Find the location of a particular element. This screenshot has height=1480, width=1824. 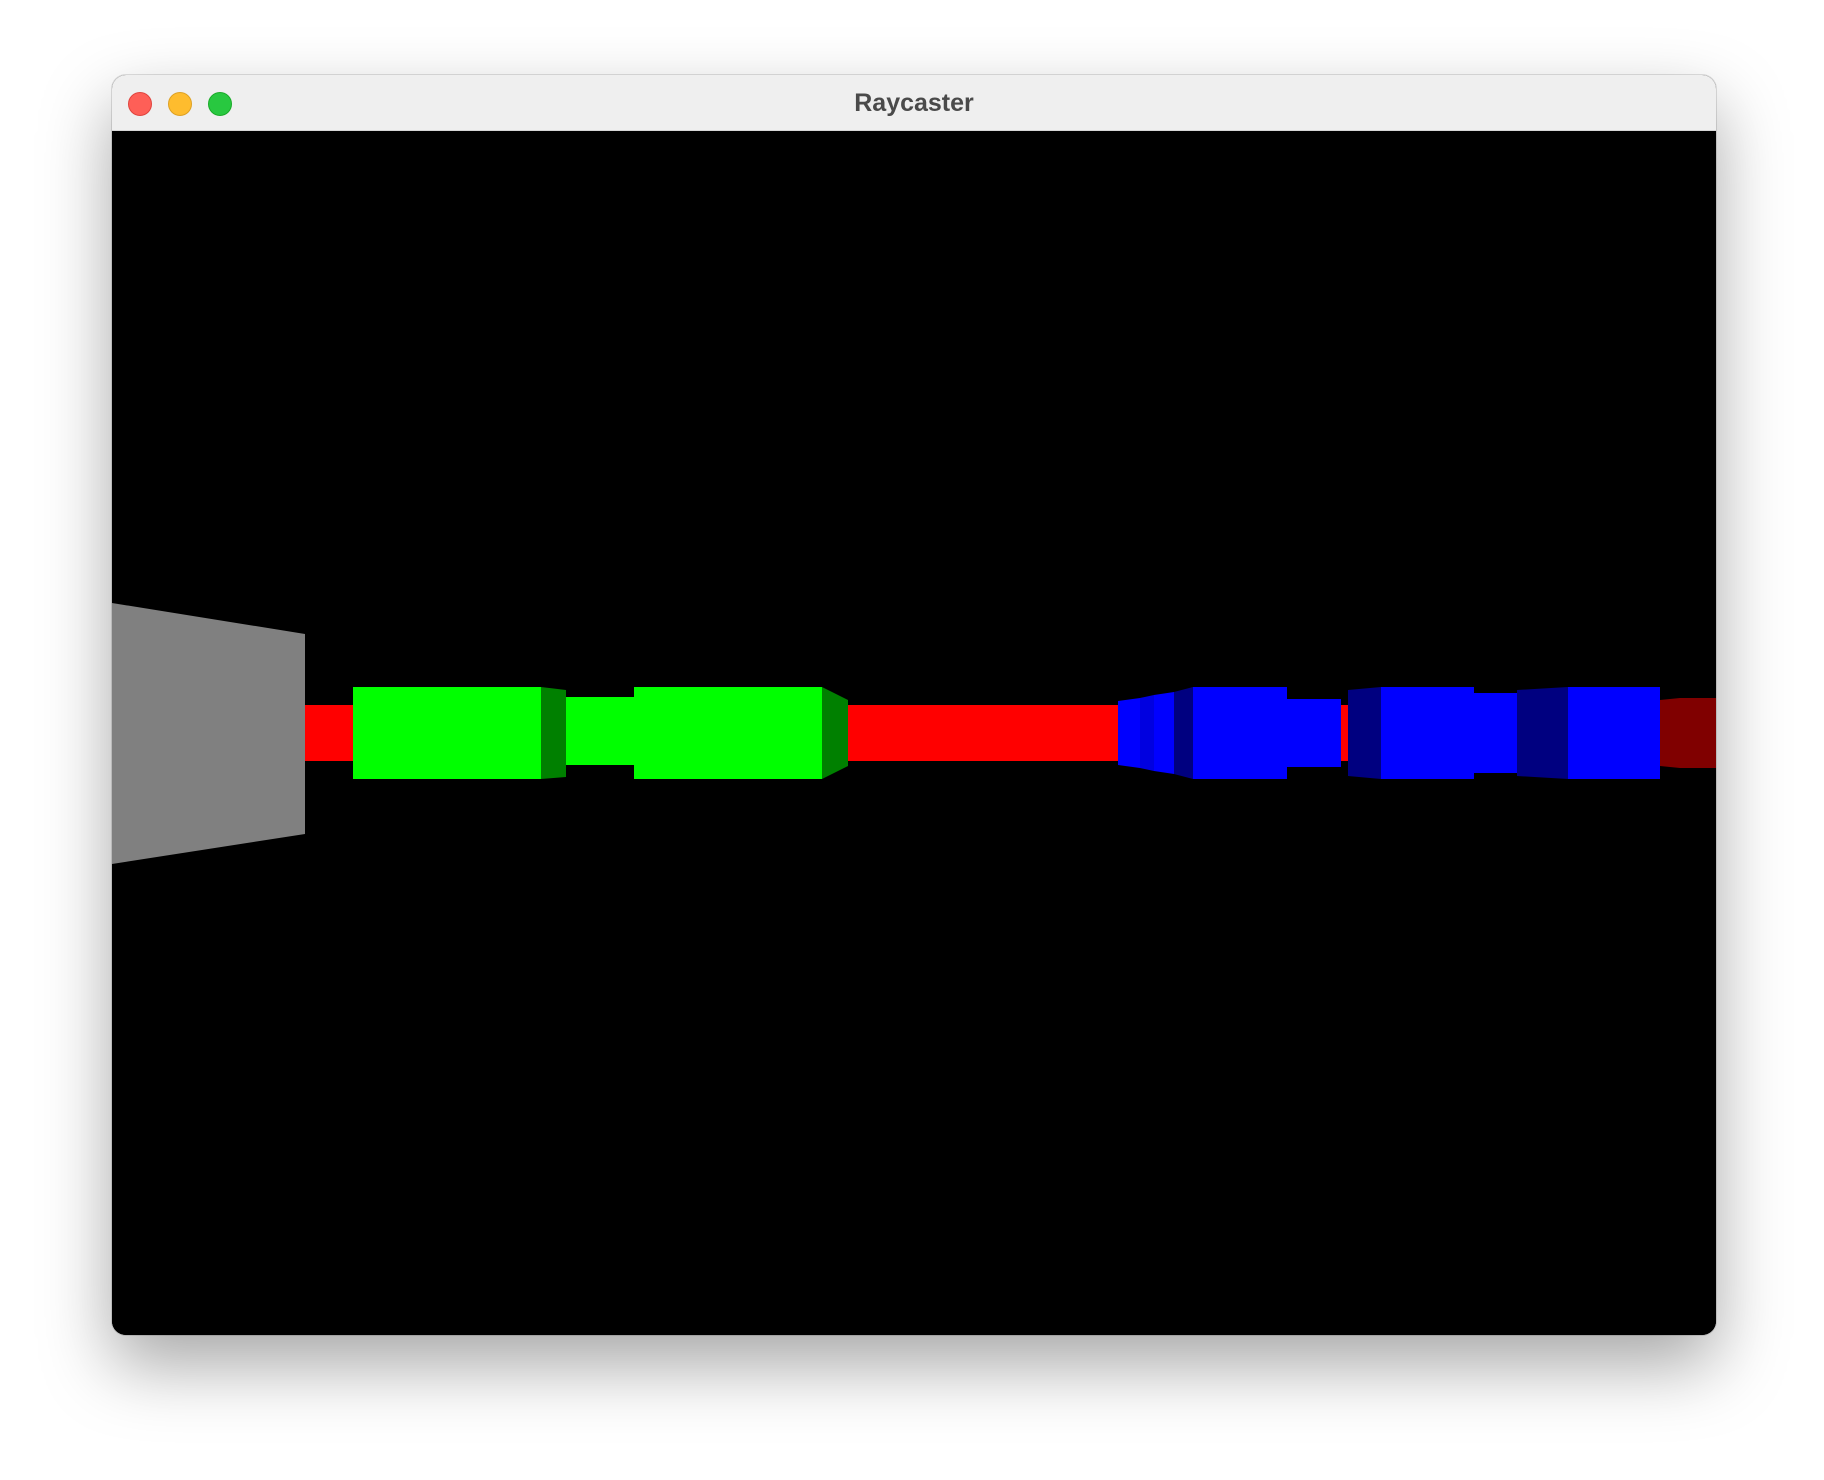

window-title: Raycaster is located at coordinates (914, 103).